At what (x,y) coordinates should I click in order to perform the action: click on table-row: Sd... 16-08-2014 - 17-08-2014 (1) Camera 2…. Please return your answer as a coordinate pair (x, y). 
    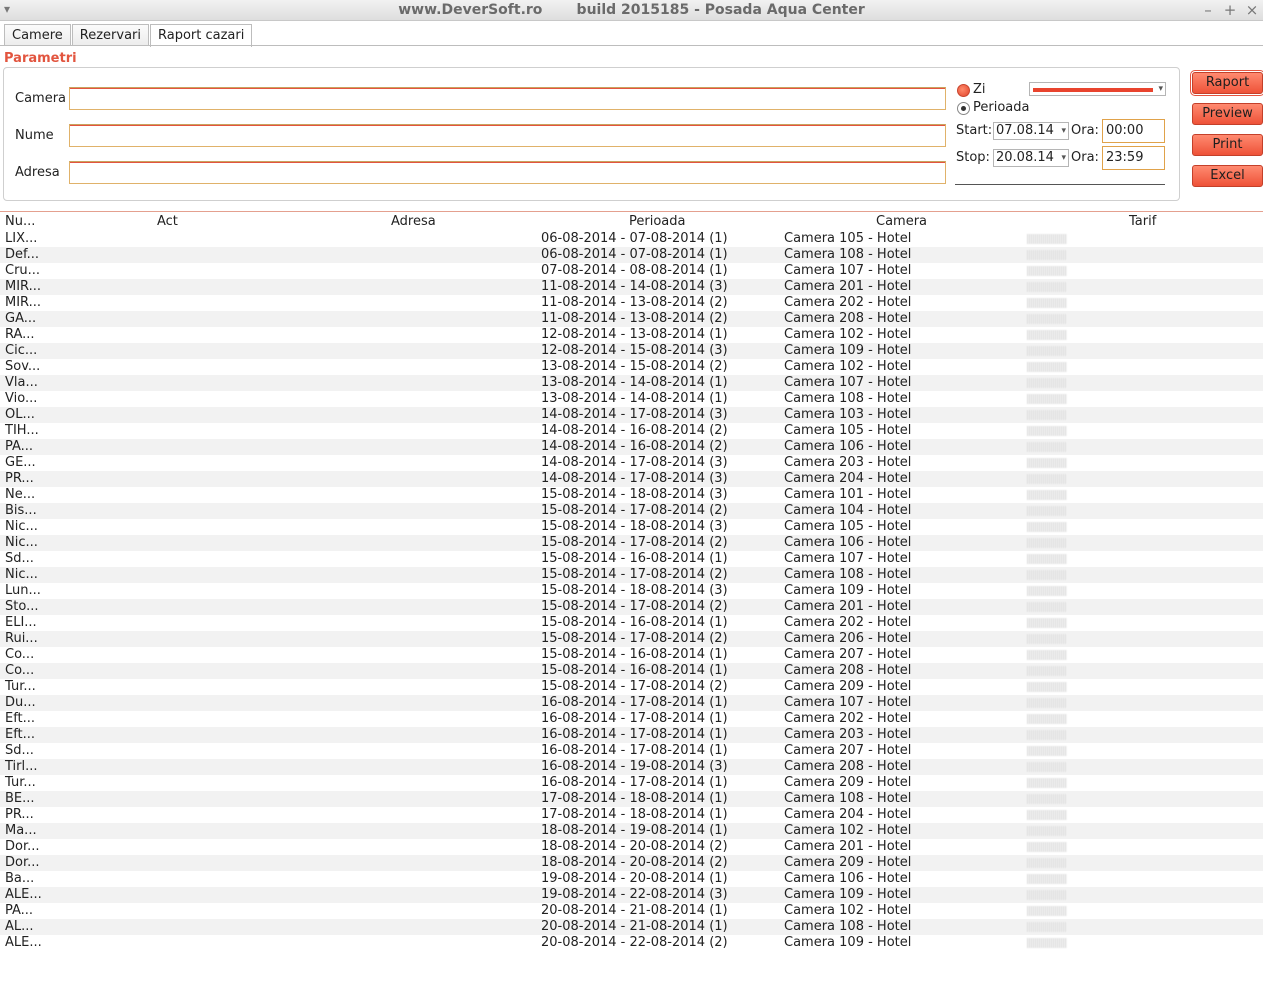
    Looking at the image, I should click on (631, 751).